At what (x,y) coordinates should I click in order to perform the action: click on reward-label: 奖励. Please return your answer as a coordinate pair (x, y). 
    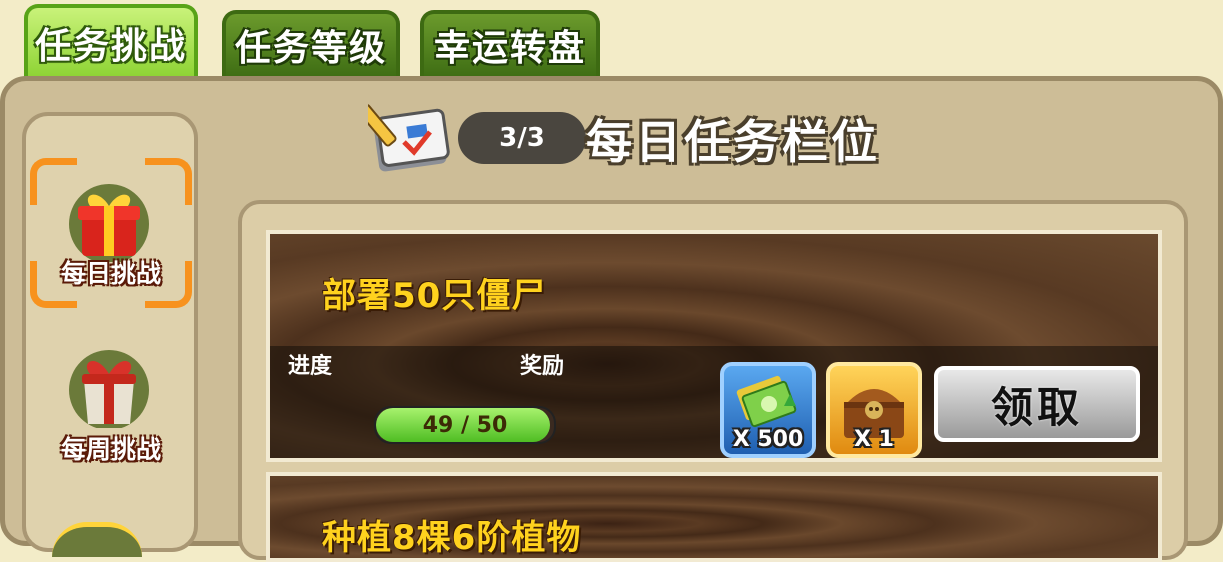
    Looking at the image, I should click on (542, 366).